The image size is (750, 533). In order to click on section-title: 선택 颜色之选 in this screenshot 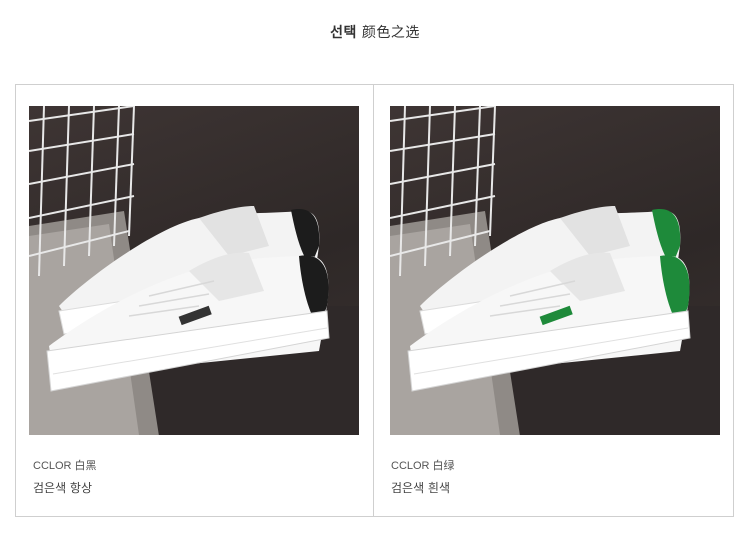, I will do `click(375, 32)`.